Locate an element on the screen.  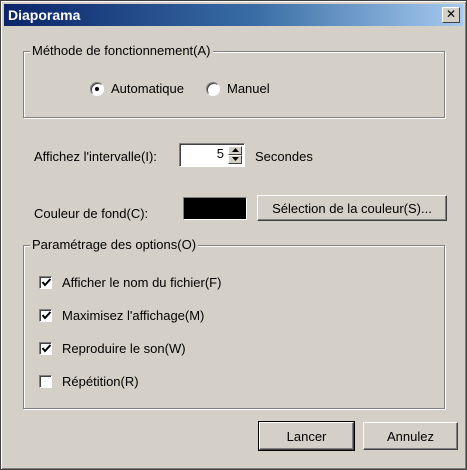
radio-automatic-label: Automatique is located at coordinates (147, 88).